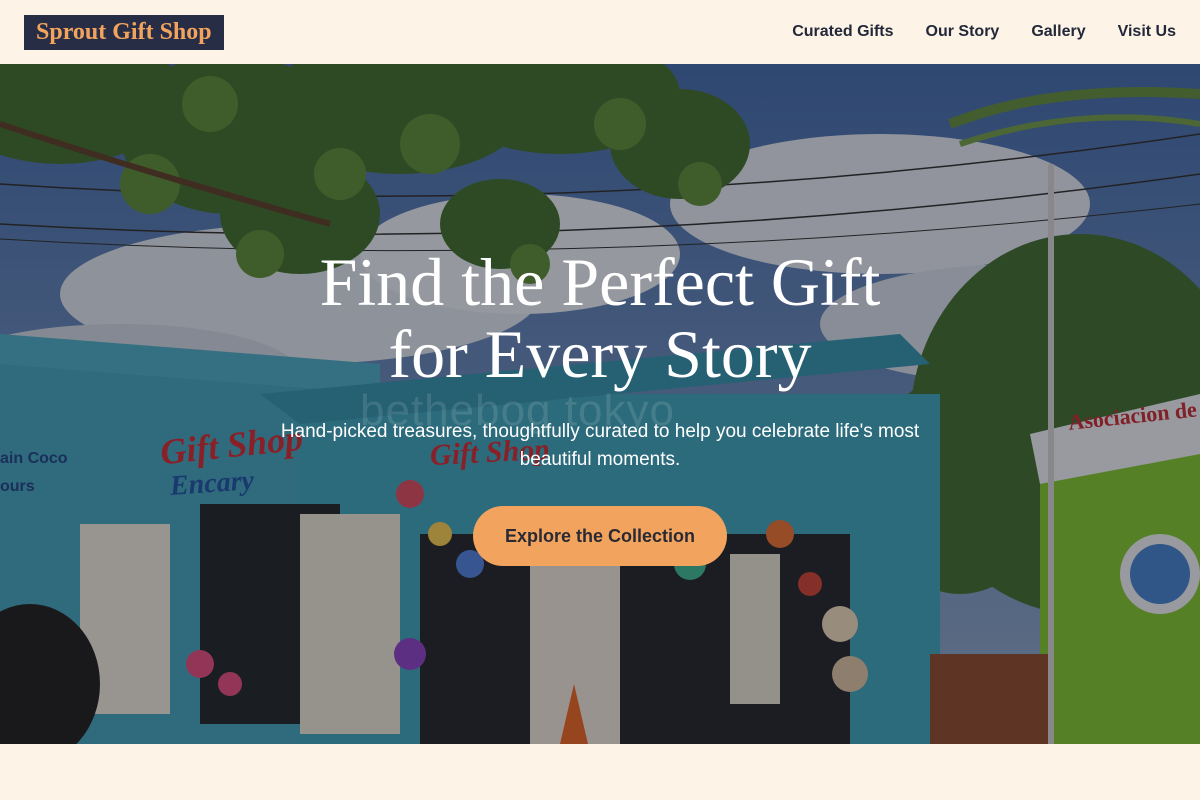  Describe the element at coordinates (600, 354) in the screenshot. I see `hero-headline-line-2: for Every Story` at that location.